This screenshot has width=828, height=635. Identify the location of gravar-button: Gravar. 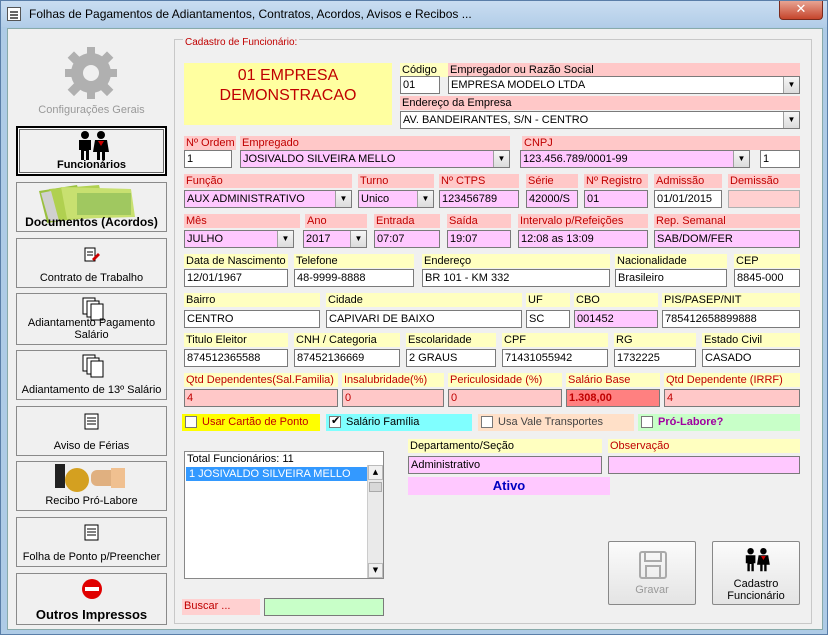
(652, 573).